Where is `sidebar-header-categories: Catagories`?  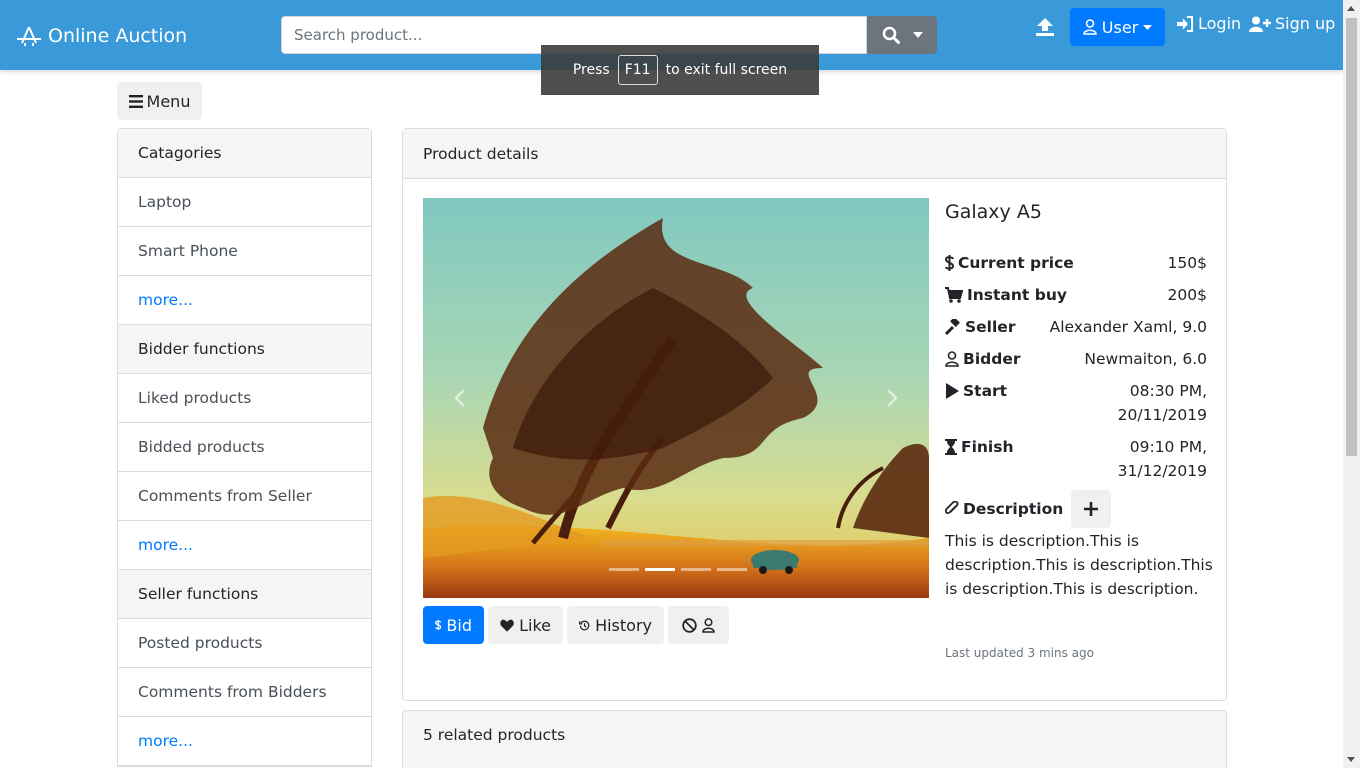 sidebar-header-categories: Catagories is located at coordinates (244, 153).